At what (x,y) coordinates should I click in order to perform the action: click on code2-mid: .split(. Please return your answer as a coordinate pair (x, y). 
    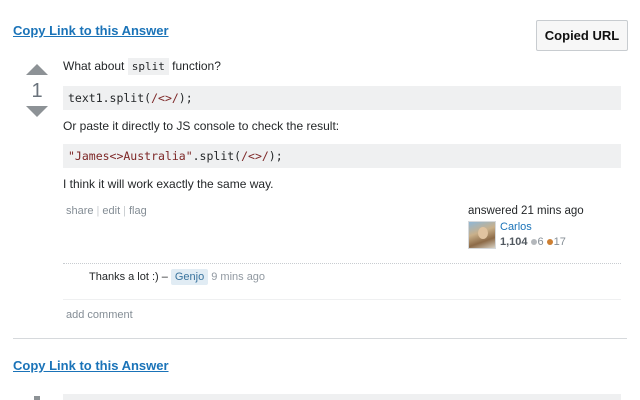
    Looking at the image, I should click on (217, 156).